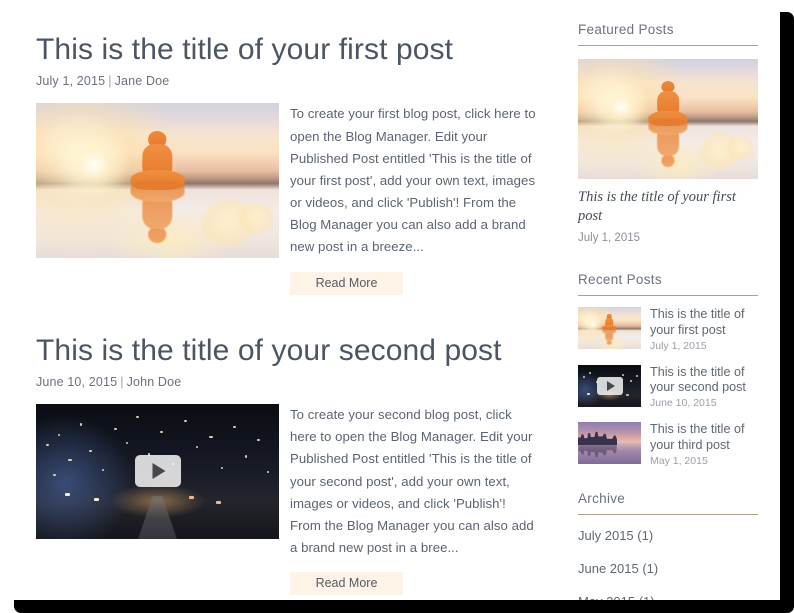 The width and height of the screenshot is (794, 613). What do you see at coordinates (683, 403) in the screenshot?
I see `recent-post-date: June 10, 2015` at bounding box center [683, 403].